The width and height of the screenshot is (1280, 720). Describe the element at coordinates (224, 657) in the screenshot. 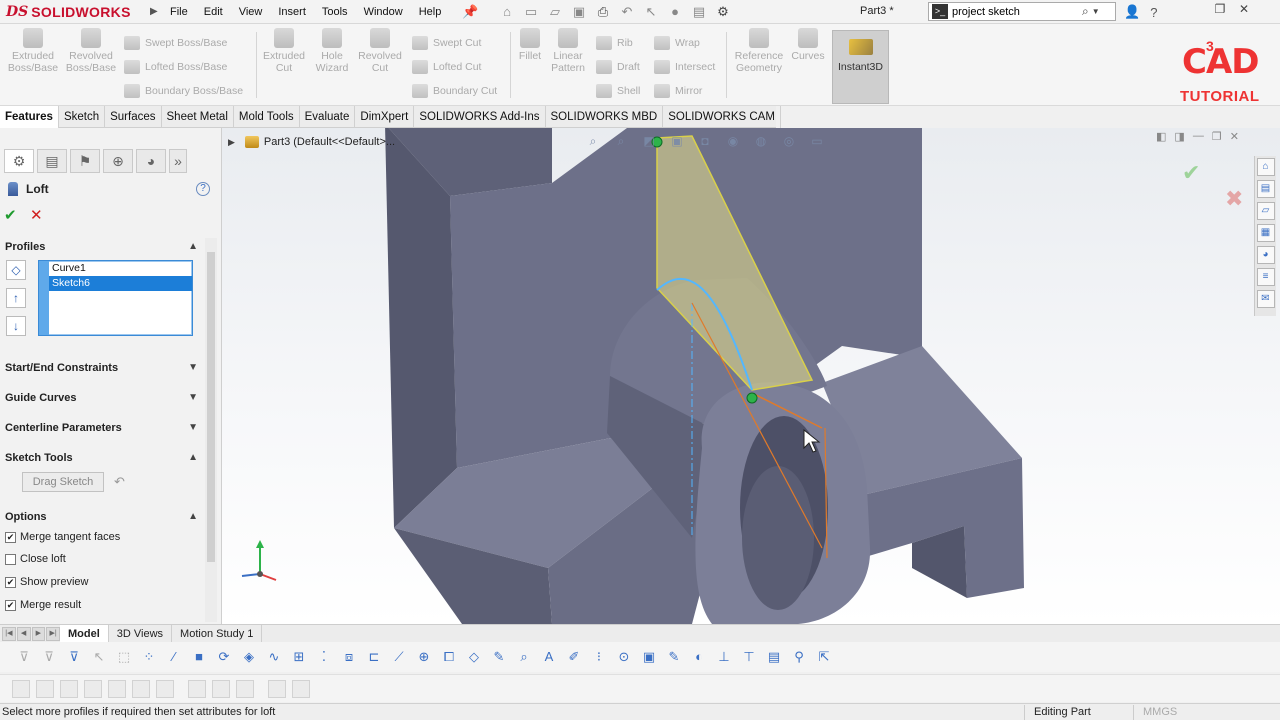

I see `rotate-icon: ⟳` at that location.